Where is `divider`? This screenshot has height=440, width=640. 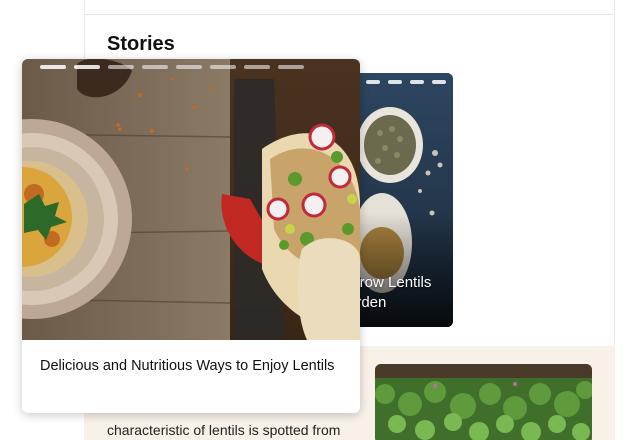
divider is located at coordinates (349, 14).